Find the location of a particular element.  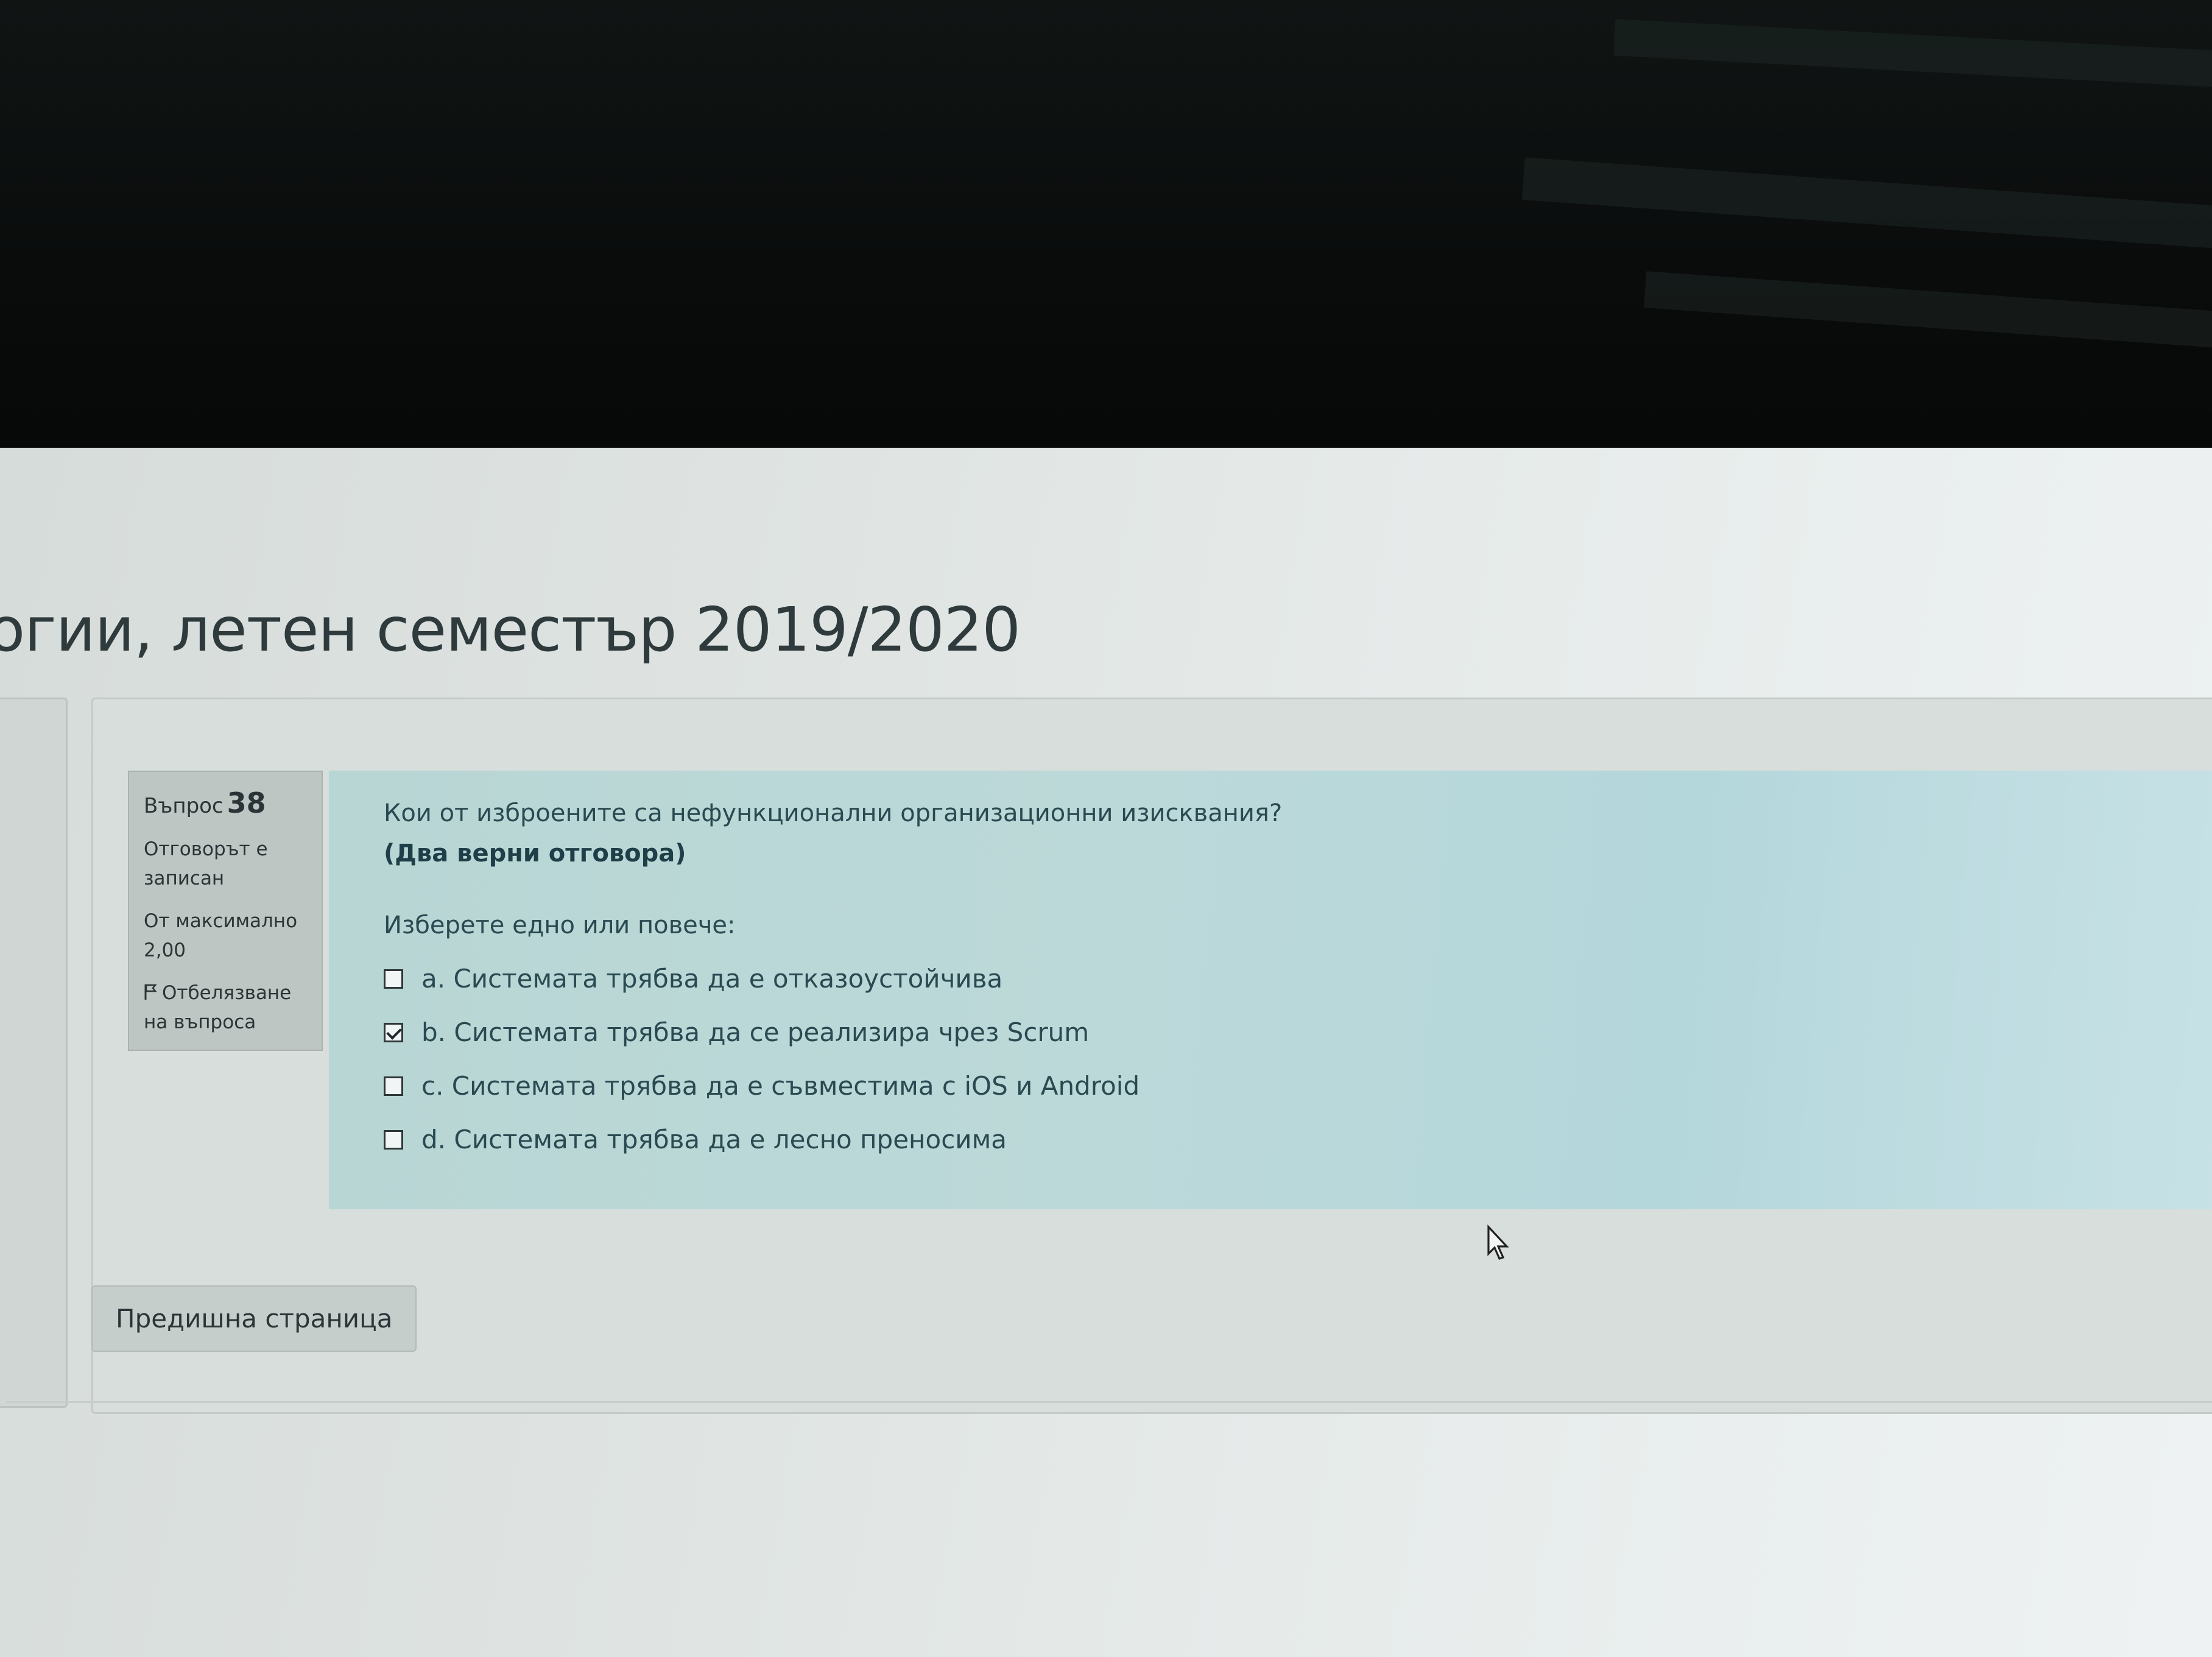

checkbox-c is located at coordinates (393, 1086).